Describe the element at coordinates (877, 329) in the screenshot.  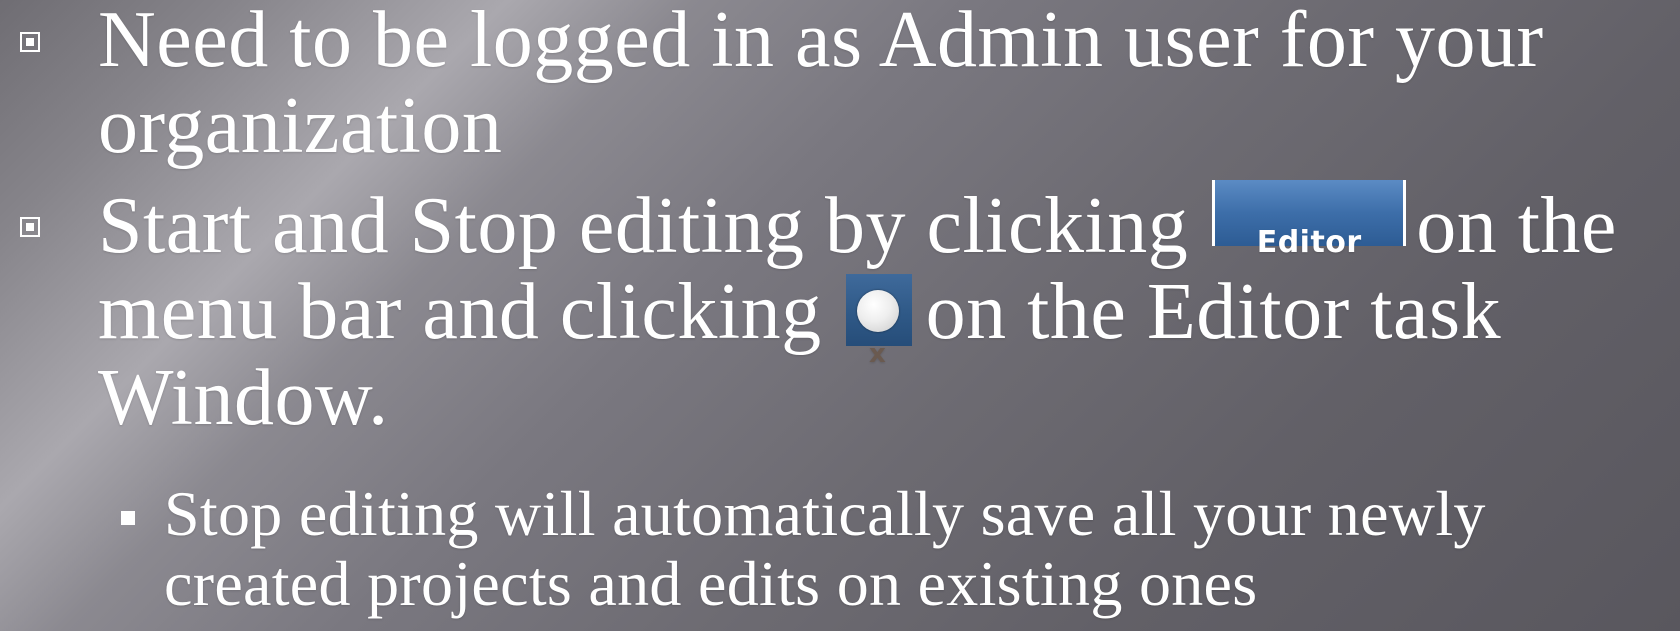
I see `close-icon: x` at that location.